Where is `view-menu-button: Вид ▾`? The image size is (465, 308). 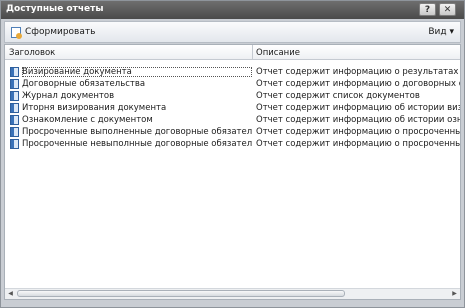 view-menu-button: Вид ▾ is located at coordinates (441, 32).